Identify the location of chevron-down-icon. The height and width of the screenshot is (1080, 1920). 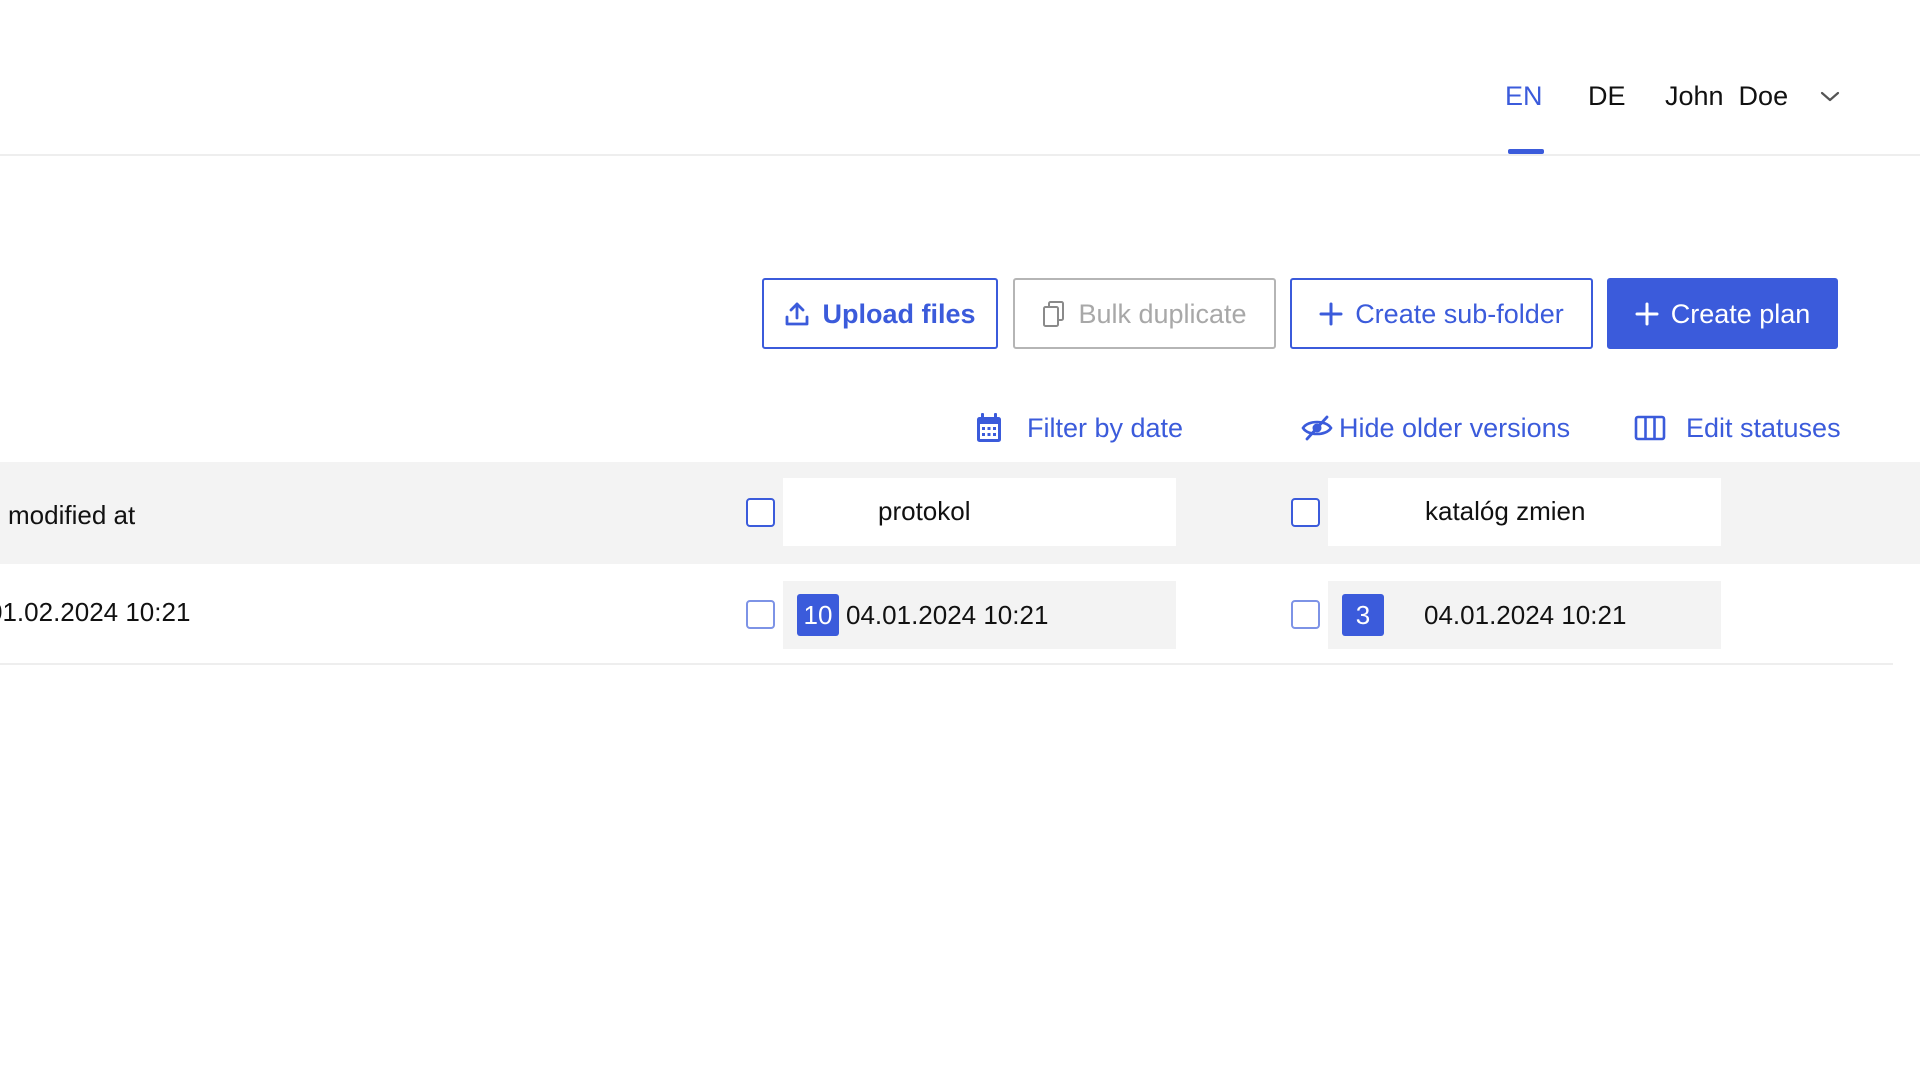
(1830, 96).